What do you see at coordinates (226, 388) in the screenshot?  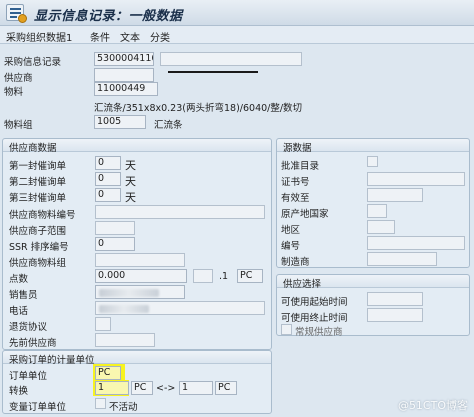 I see `conversion-right-unit: PC` at bounding box center [226, 388].